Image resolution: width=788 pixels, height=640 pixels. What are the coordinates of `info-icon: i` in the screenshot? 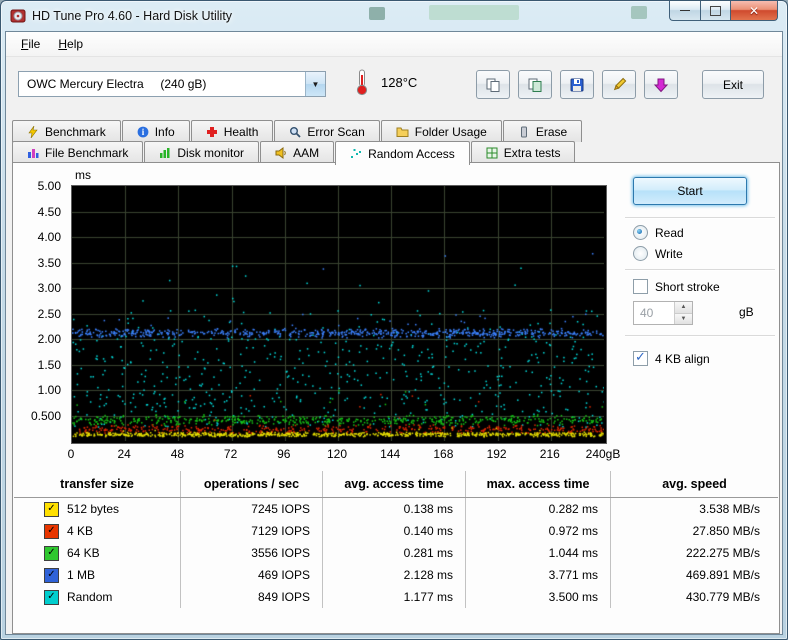 It's located at (143, 132).